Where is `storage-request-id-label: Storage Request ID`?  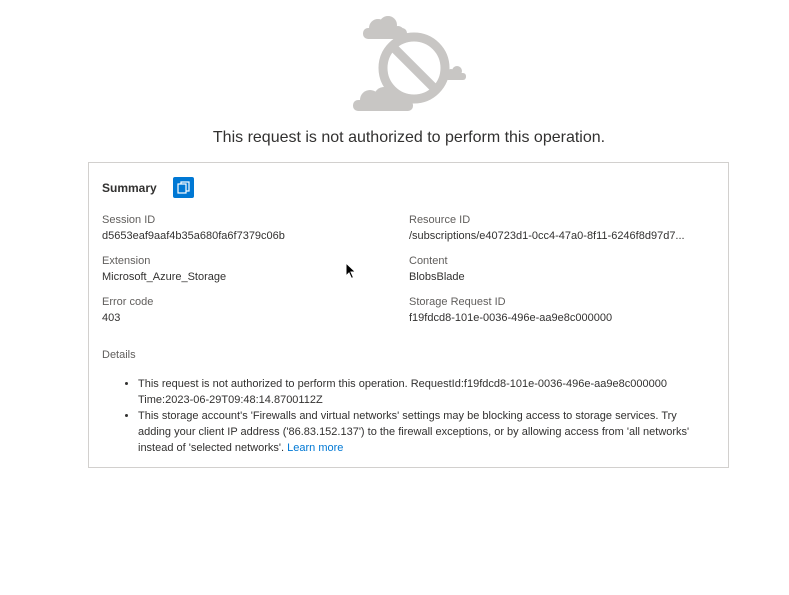 storage-request-id-label: Storage Request ID is located at coordinates (457, 302).